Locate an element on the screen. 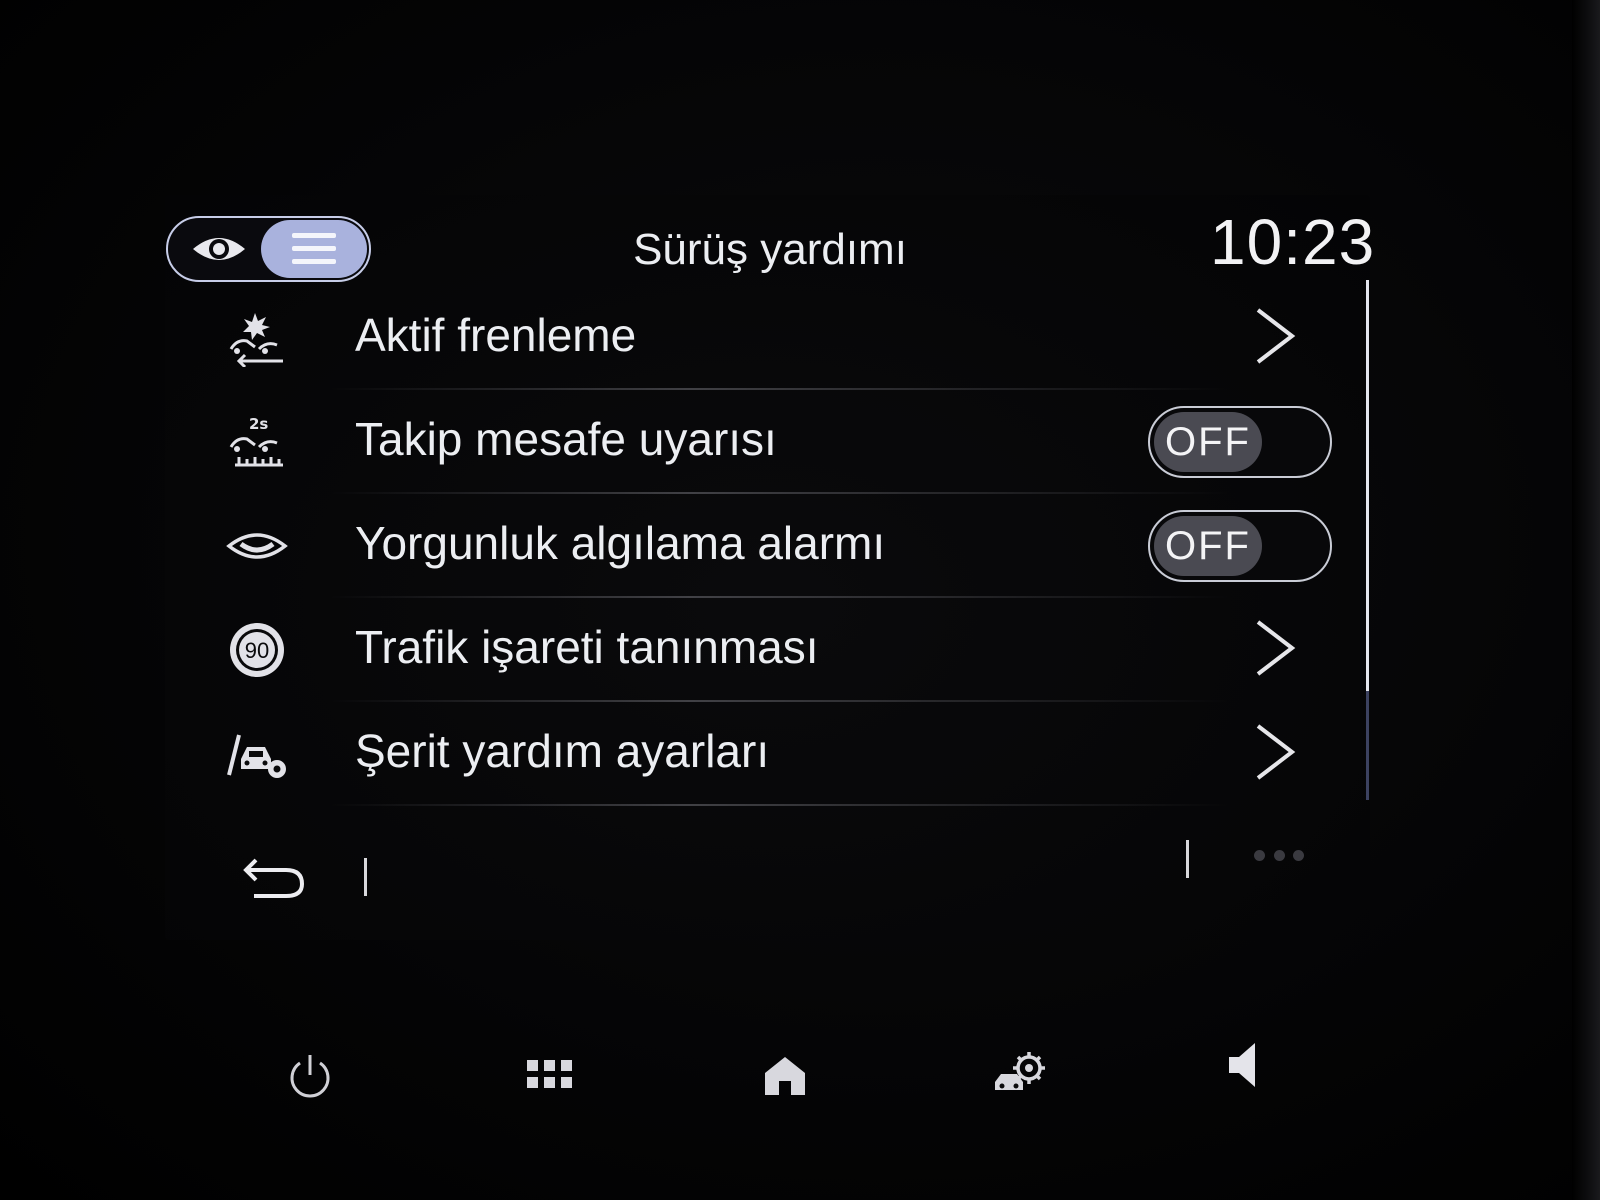 This screenshot has height=1200, width=1600. svg-text: 2s is located at coordinates (258, 424).